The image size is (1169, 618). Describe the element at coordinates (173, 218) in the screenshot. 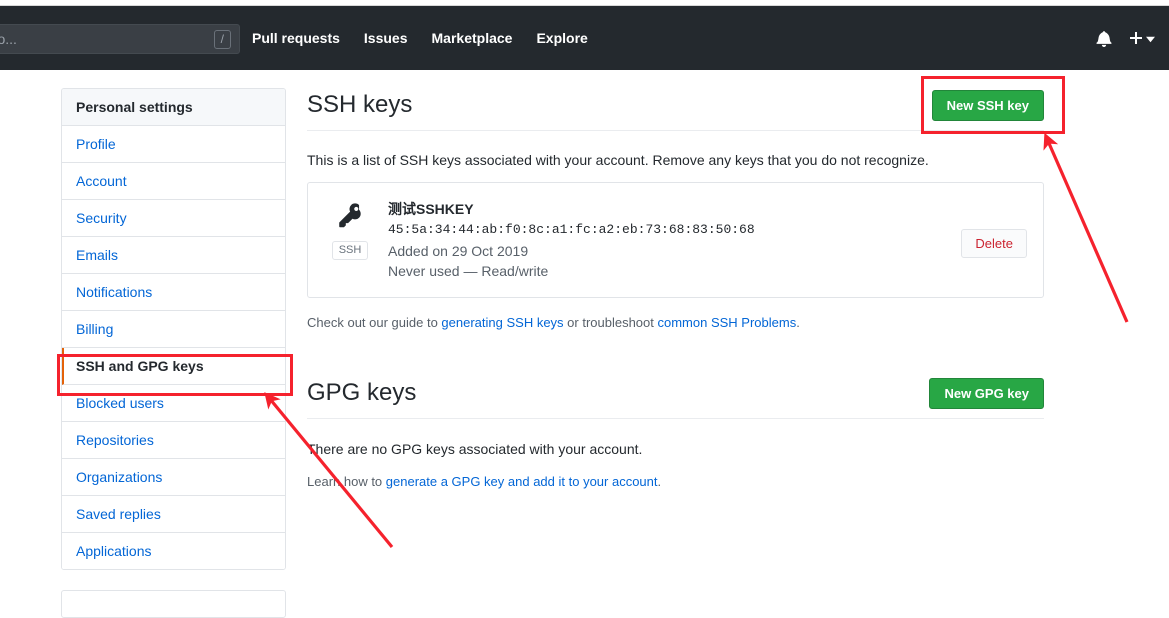

I see `sidebar-item-security: Security` at that location.